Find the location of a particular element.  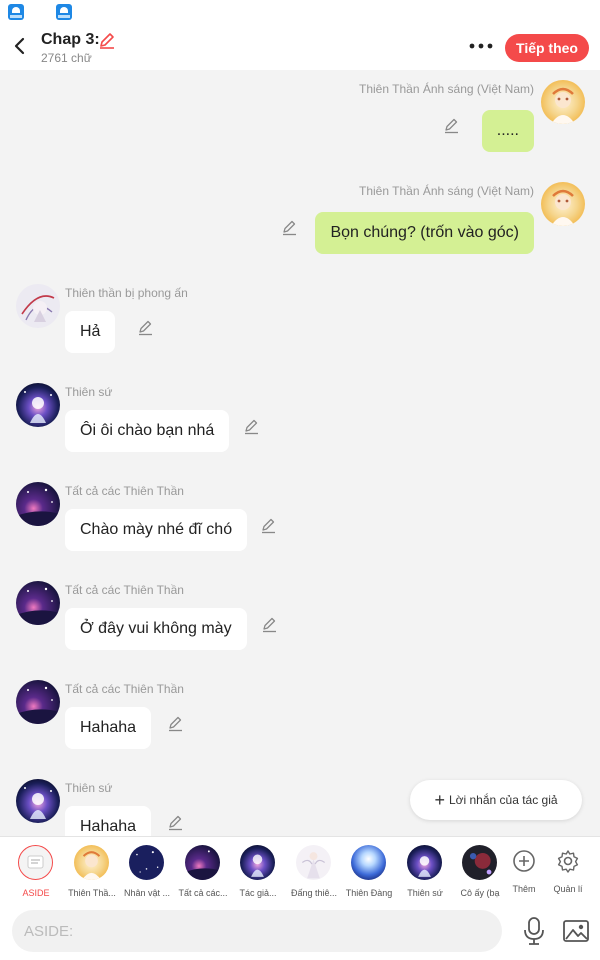

microphone-icon is located at coordinates (534, 931).